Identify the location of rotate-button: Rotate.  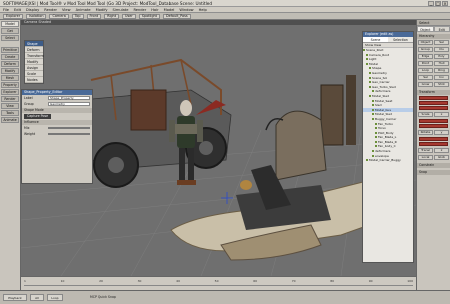
(425, 132).